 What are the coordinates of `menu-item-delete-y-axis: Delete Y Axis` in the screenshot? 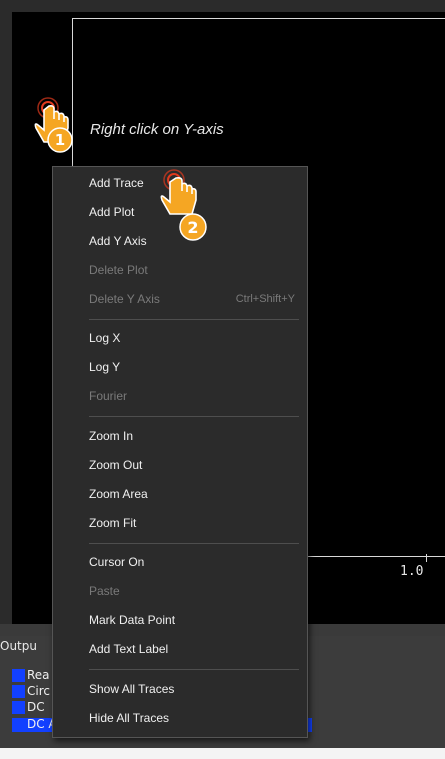 It's located at (124, 299).